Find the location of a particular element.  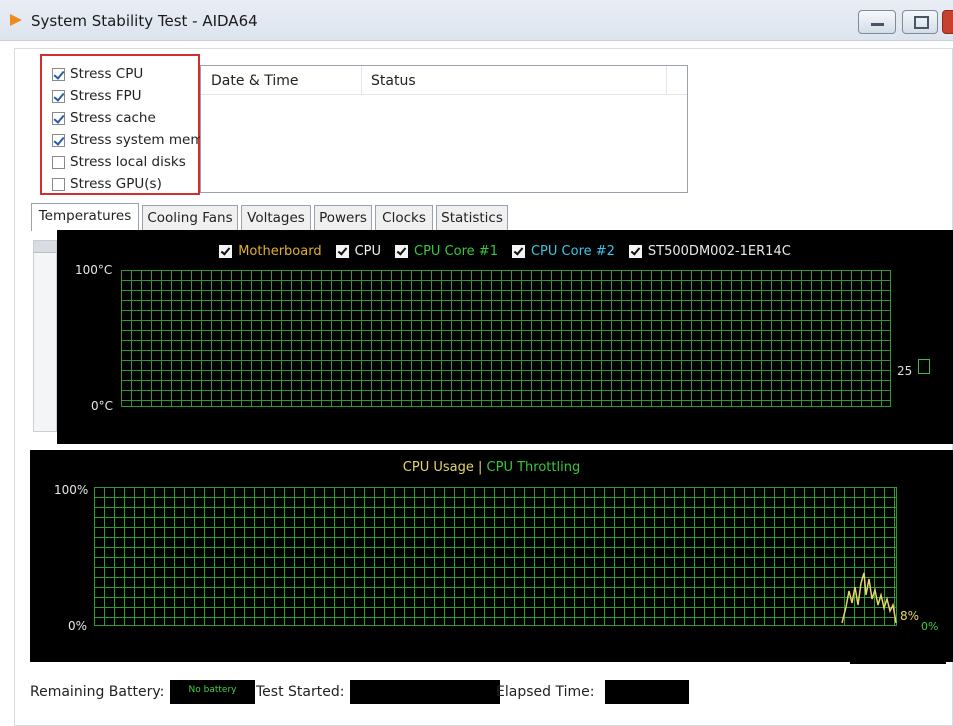

stress-local-disks-option: Stress local disks is located at coordinates (119, 162).